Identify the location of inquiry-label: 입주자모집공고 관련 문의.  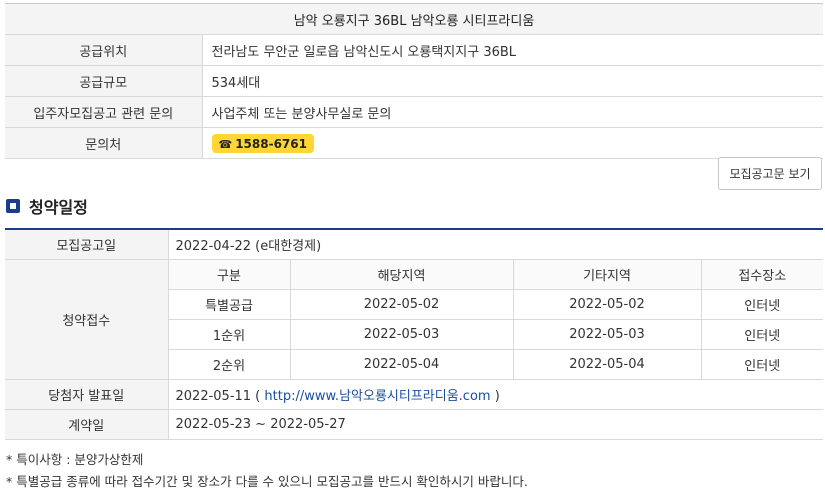
(104, 112).